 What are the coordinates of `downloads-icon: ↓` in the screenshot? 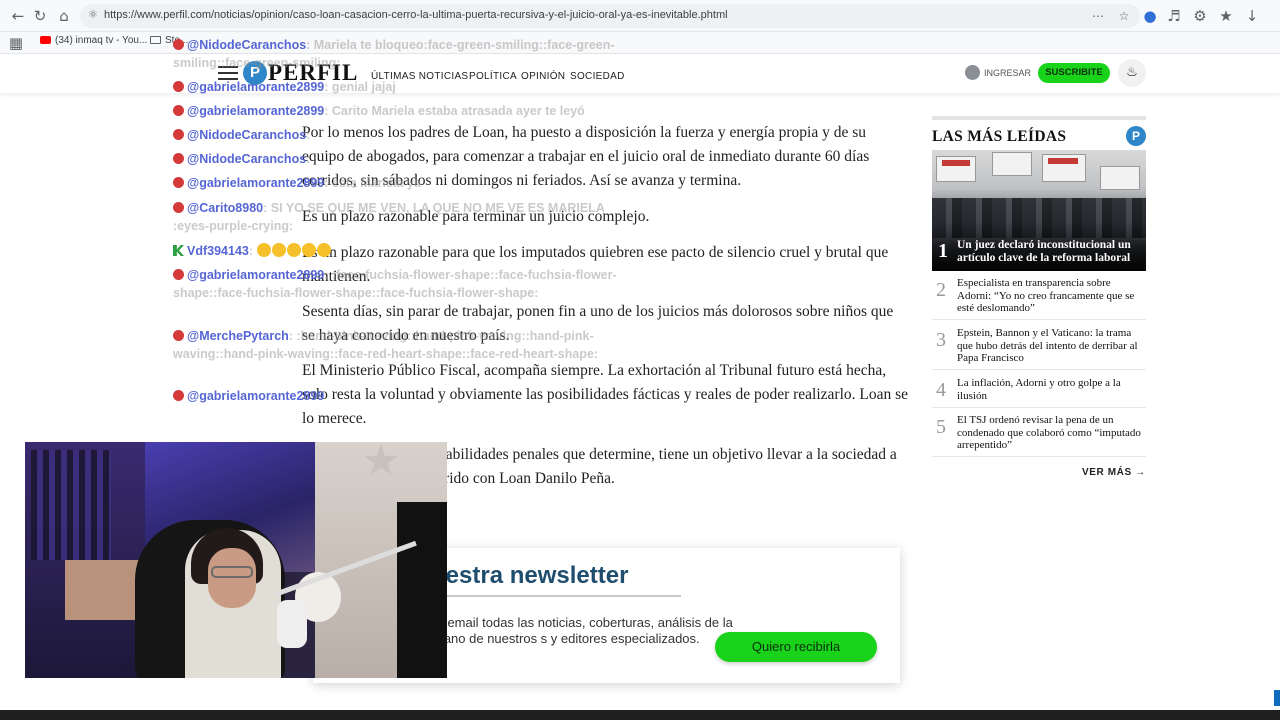 It's located at (1252, 16).